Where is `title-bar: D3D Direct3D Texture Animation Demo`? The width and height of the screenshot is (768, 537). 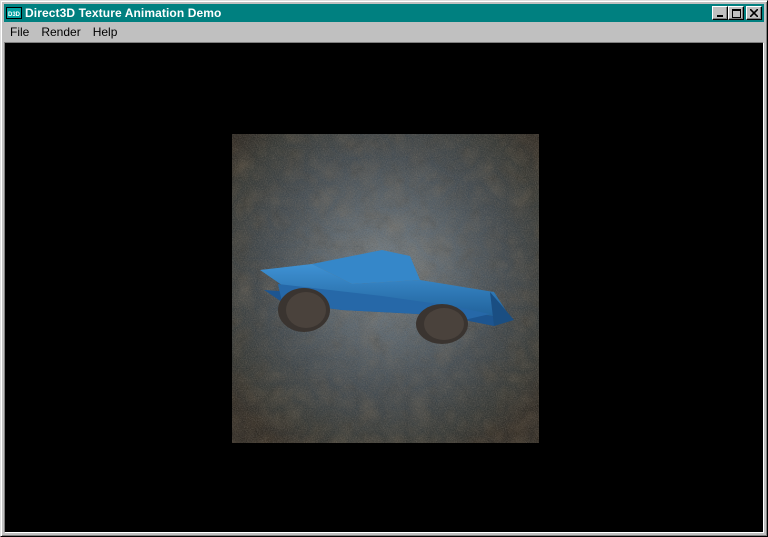
title-bar: D3D Direct3D Texture Animation Demo is located at coordinates (384, 13).